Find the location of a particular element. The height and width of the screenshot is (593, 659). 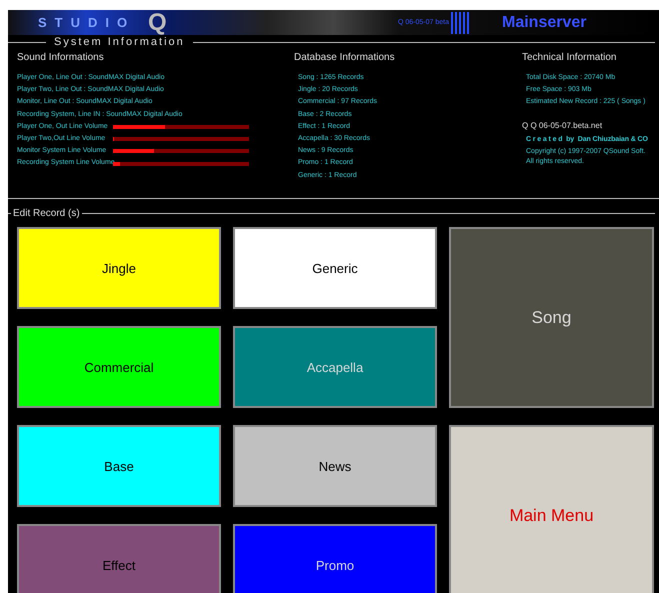

server-name: Mainserver is located at coordinates (544, 23).